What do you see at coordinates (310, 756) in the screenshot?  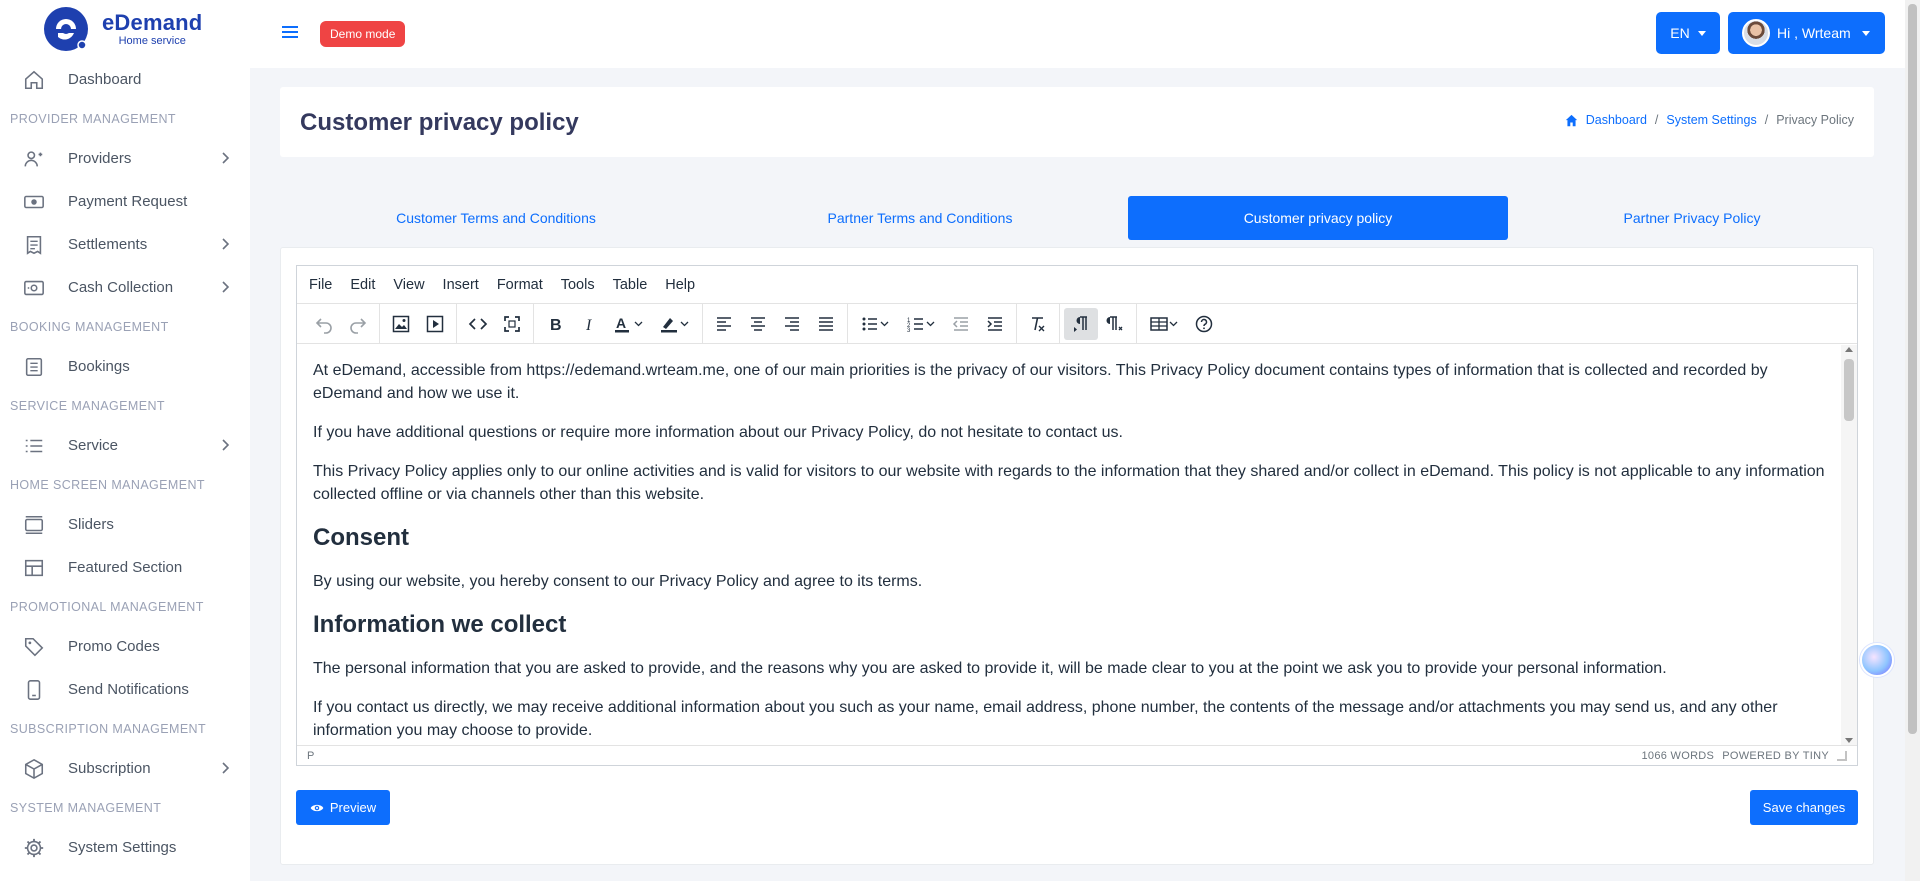 I see `element-path: P` at bounding box center [310, 756].